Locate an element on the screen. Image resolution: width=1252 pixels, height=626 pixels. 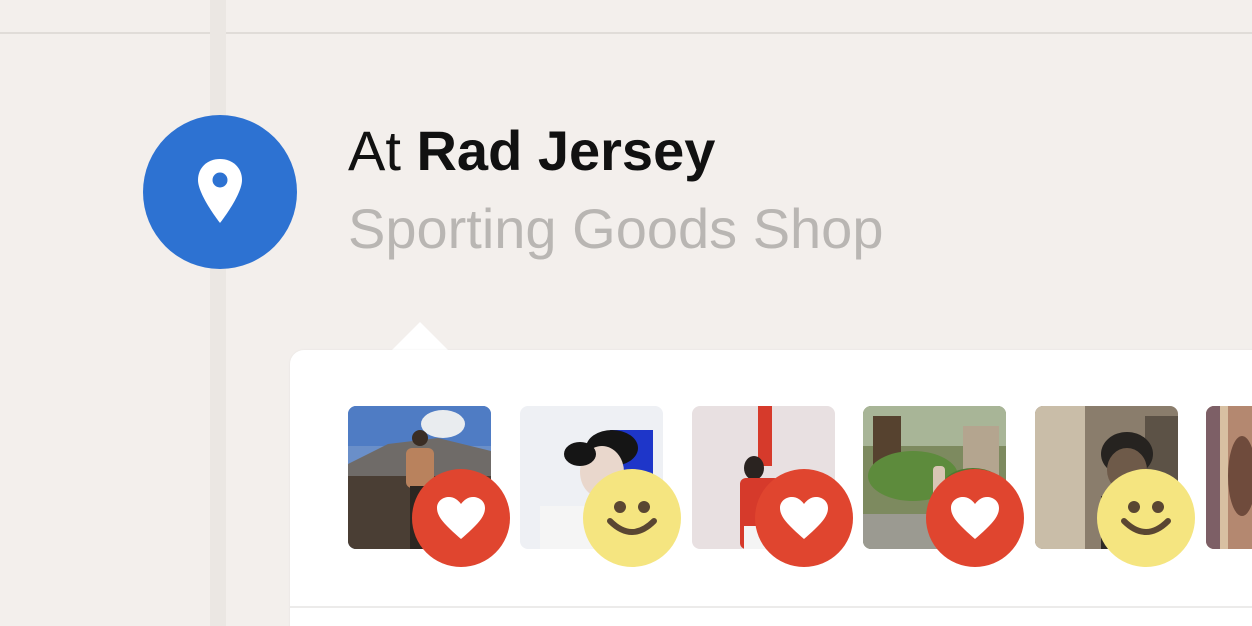
blurred-photo is located at coordinates (1229, 477).